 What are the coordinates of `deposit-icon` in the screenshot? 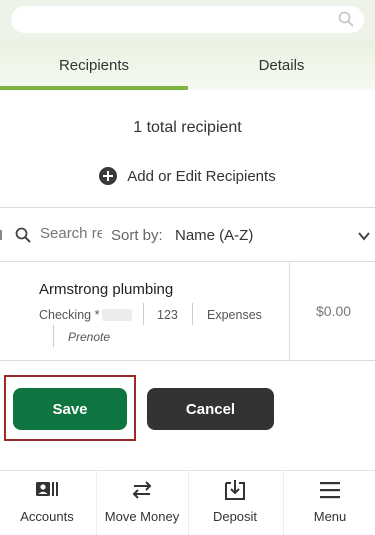 It's located at (235, 490).